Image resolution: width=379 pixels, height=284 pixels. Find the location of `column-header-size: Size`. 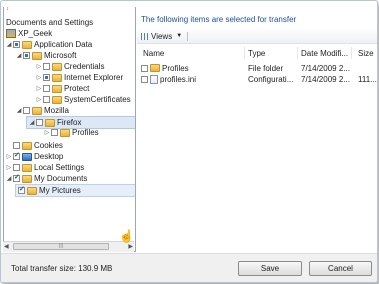

column-header-size: Size is located at coordinates (366, 53).